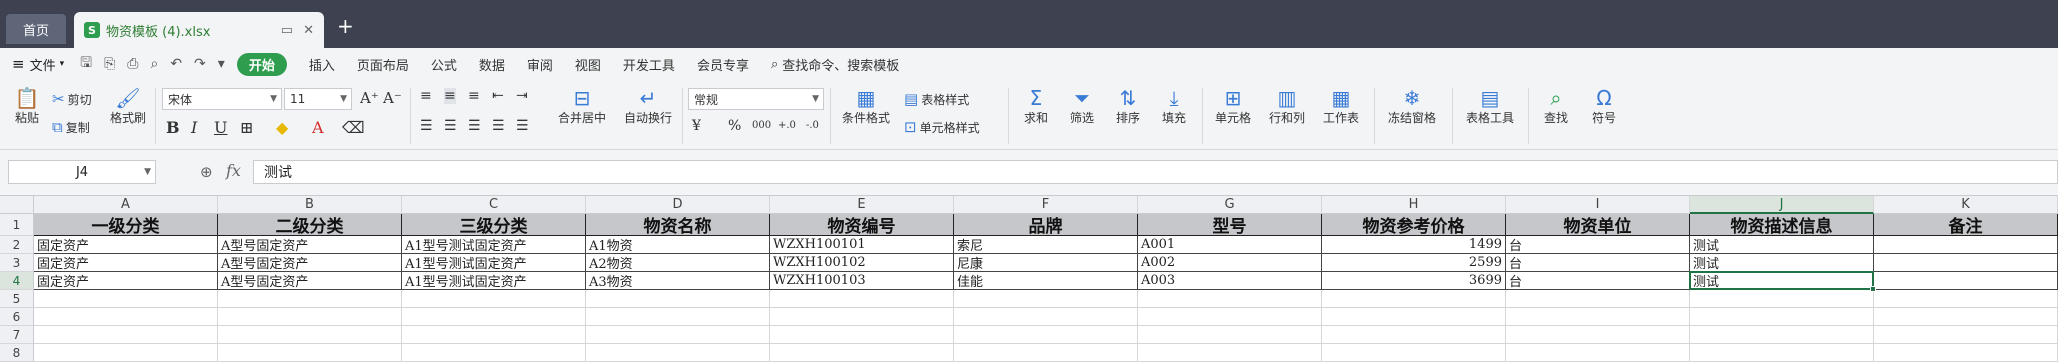  Describe the element at coordinates (734, 126) in the screenshot. I see `percent-icon: %` at that location.